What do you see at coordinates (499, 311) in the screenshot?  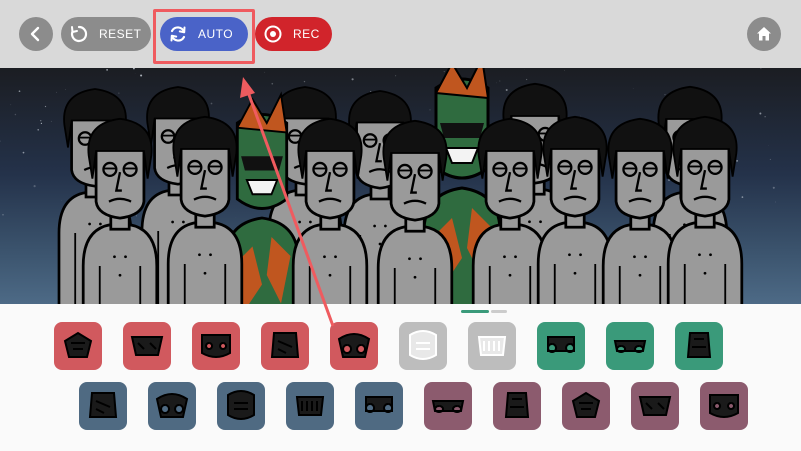 I see `pager-indicator` at bounding box center [499, 311].